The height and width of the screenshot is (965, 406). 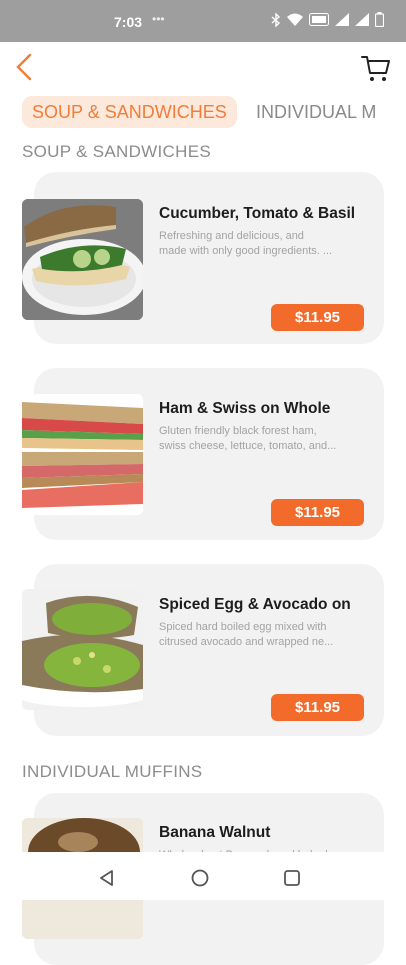 I want to click on item-title: Spiced Egg & Avocado on, so click(x=255, y=604).